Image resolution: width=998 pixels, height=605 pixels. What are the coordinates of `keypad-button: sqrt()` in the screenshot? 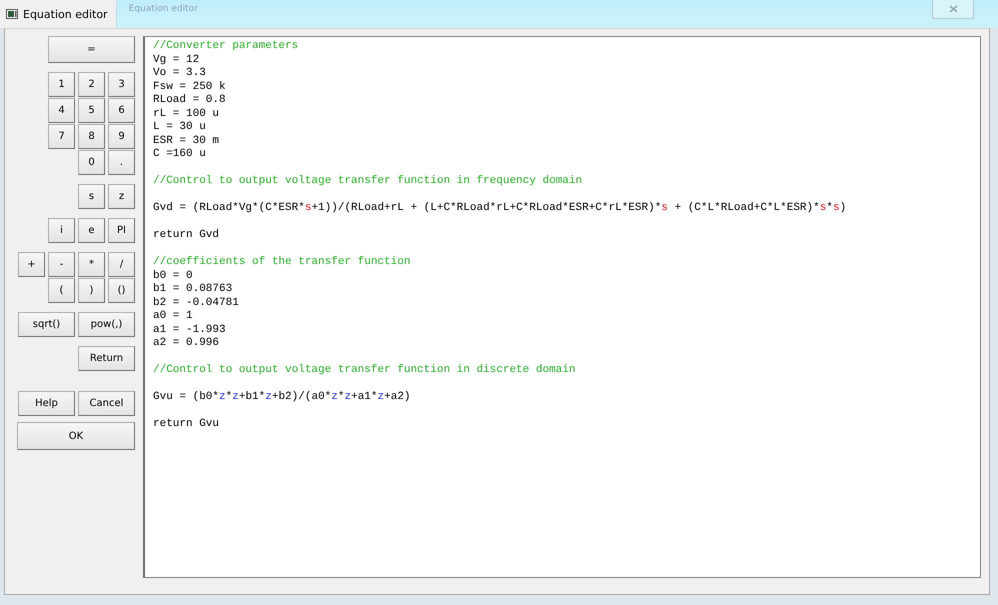 It's located at (46, 324).